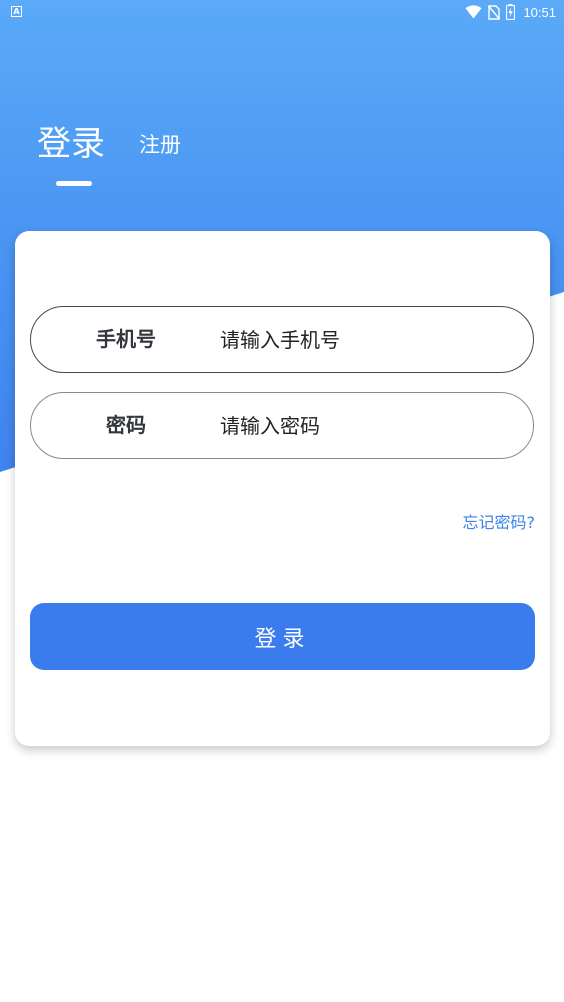  I want to click on tab-login: 登录, so click(71, 144).